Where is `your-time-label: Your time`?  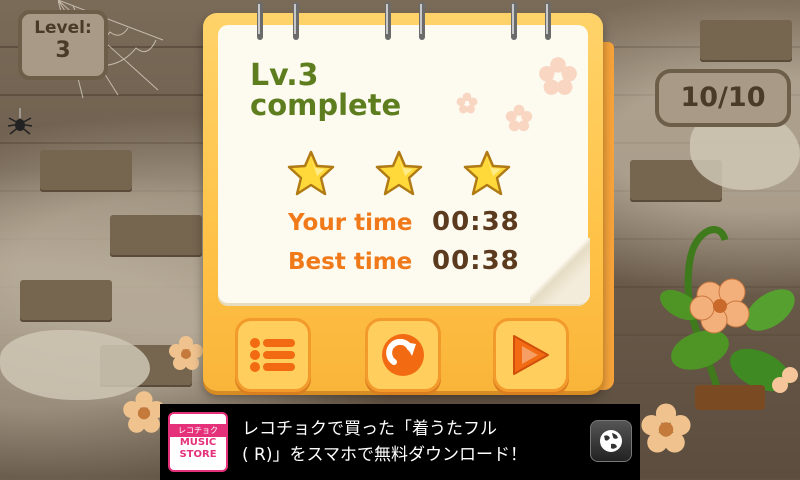 your-time-label: Your time is located at coordinates (350, 223).